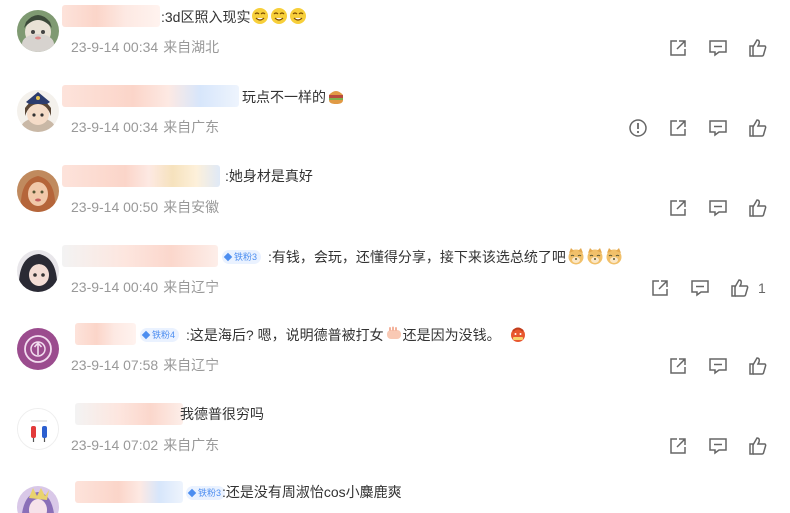 This screenshot has height=513, width=790. What do you see at coordinates (312, 492) in the screenshot?
I see `comment-text: :还是没有周淑怡cos小麋鹿爽` at bounding box center [312, 492].